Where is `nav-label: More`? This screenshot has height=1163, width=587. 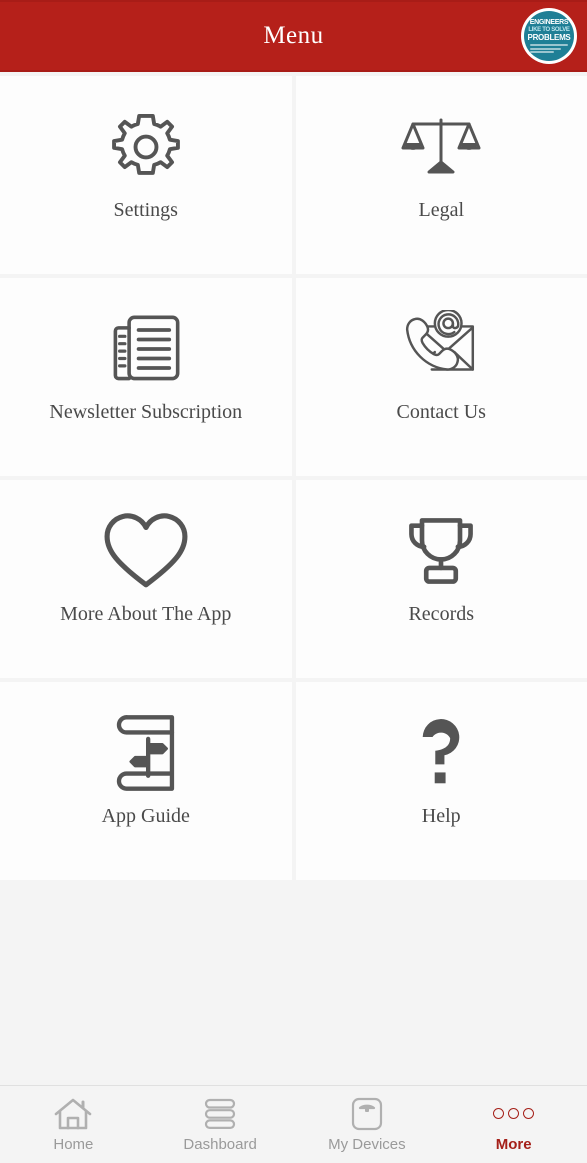
nav-label: More is located at coordinates (513, 1144).